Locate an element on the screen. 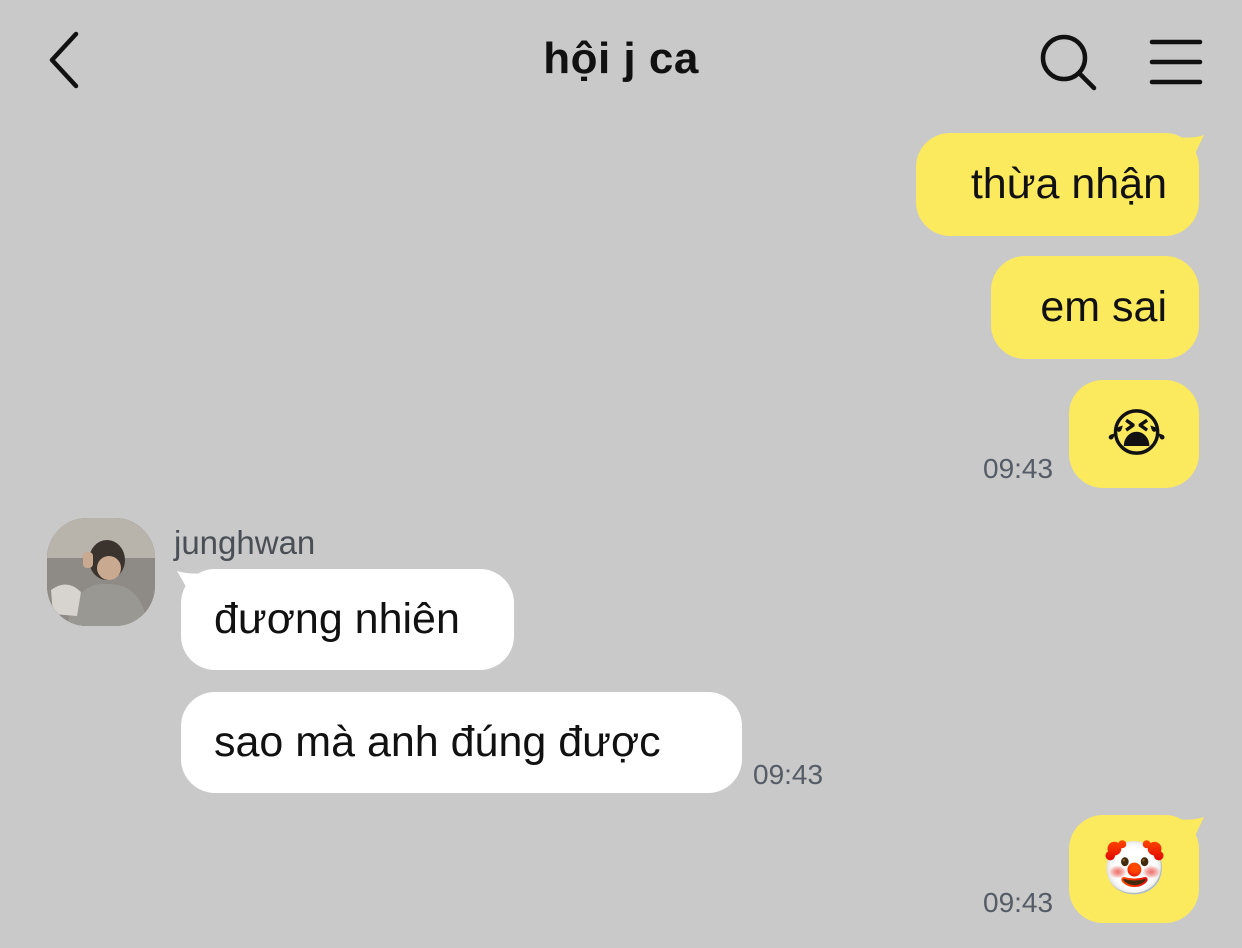 The width and height of the screenshot is (1242, 948). clown-face-emoji: 🤡 is located at coordinates (1134, 869).